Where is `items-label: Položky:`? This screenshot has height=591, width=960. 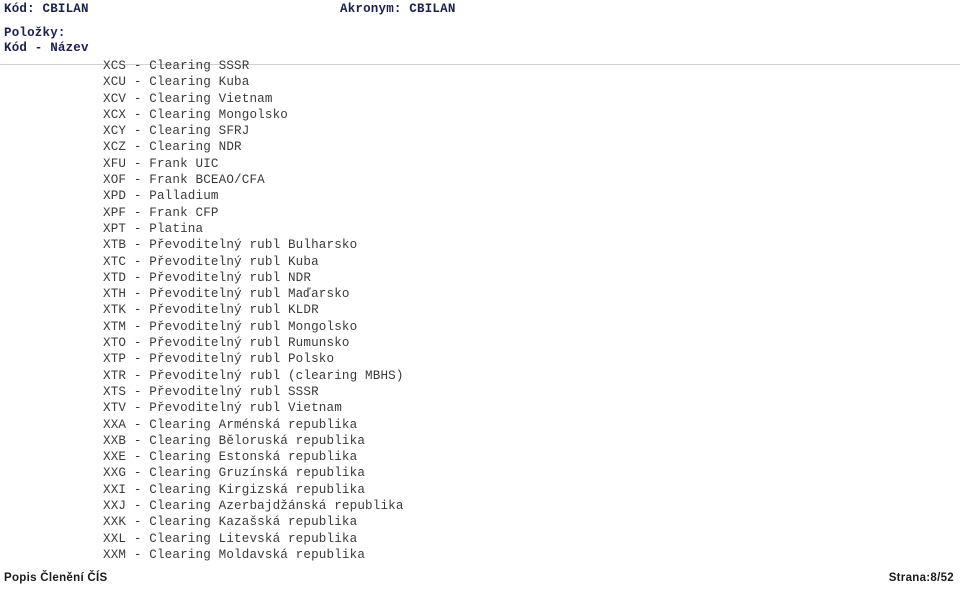
items-label: Položky: is located at coordinates (35, 33).